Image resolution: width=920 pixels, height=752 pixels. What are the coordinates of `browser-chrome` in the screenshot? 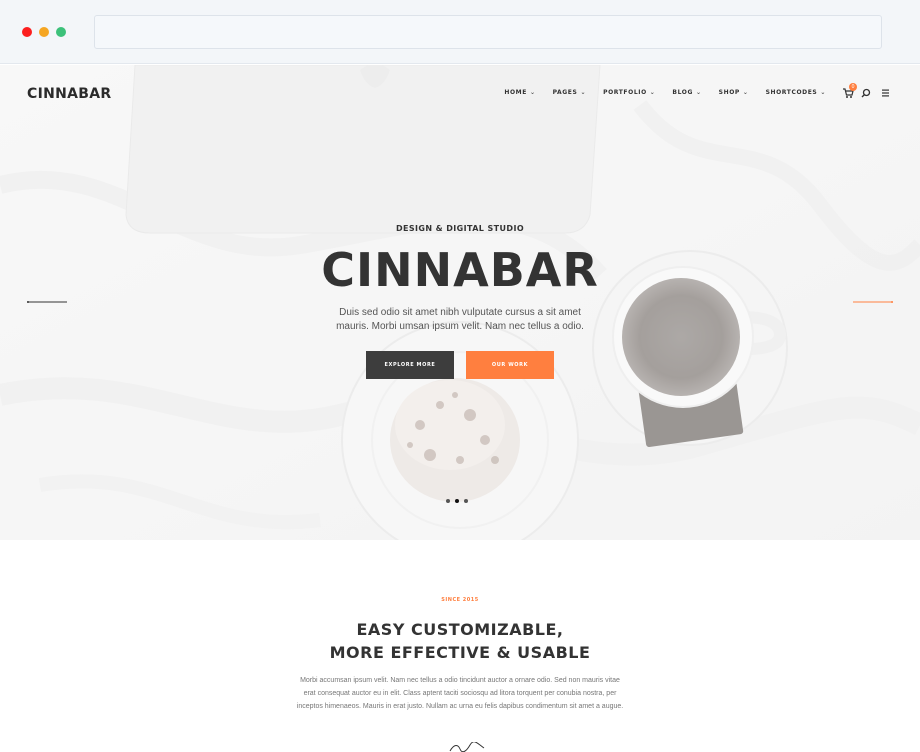 It's located at (460, 32).